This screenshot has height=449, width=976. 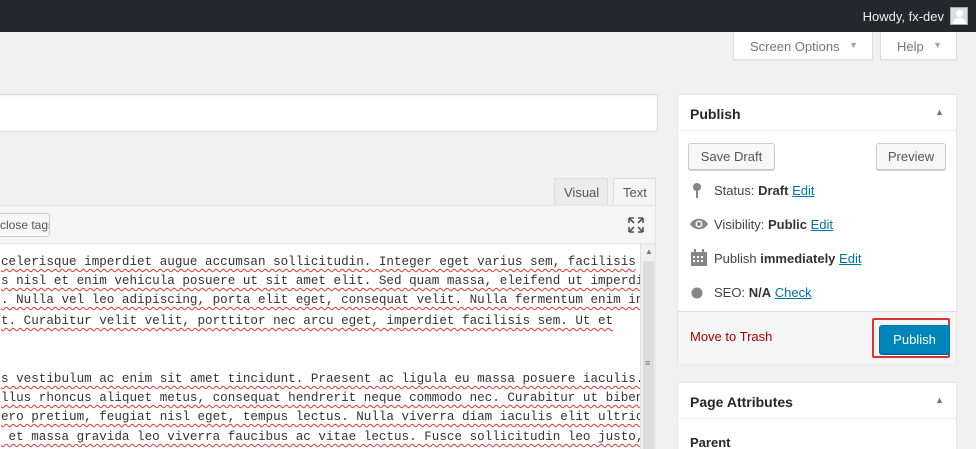 I want to click on screen-options-arrow-icon: ▼, so click(x=853, y=45).